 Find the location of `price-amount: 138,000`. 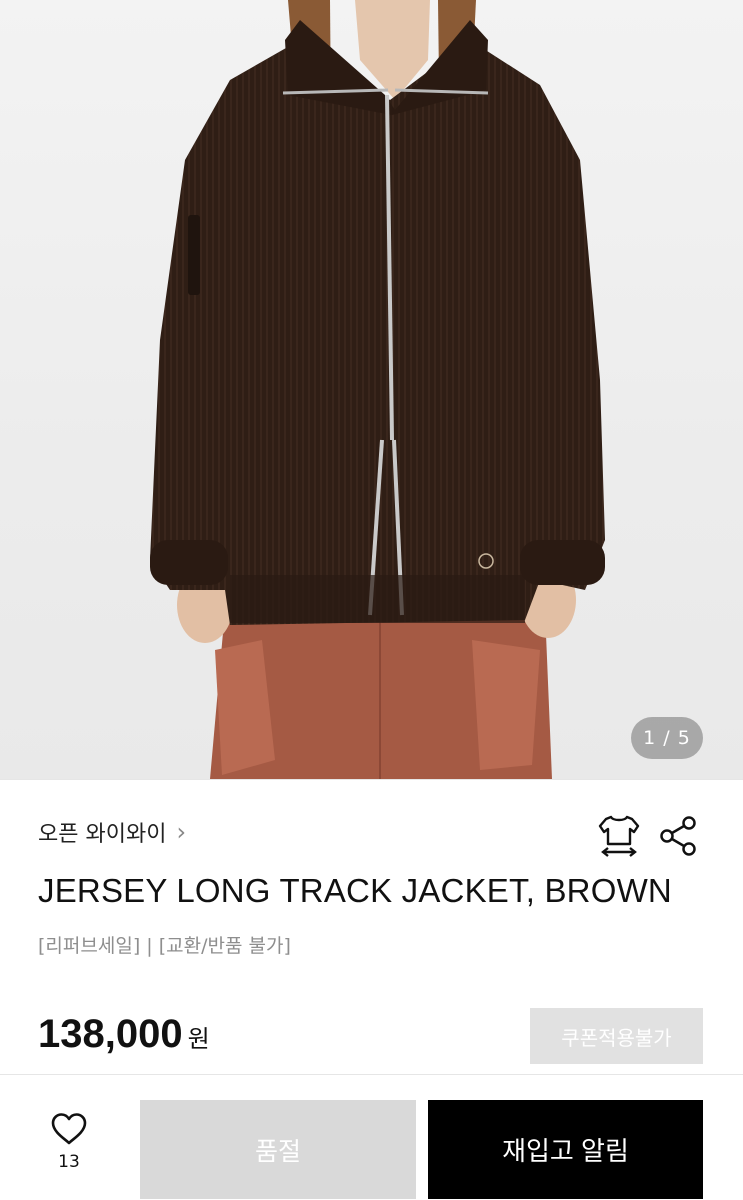

price-amount: 138,000 is located at coordinates (110, 1034).